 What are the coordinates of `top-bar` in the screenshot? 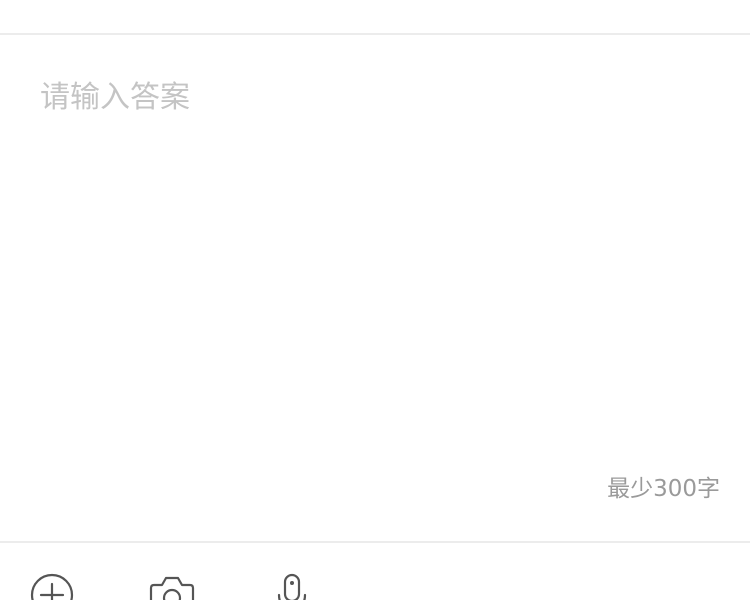 It's located at (375, 16).